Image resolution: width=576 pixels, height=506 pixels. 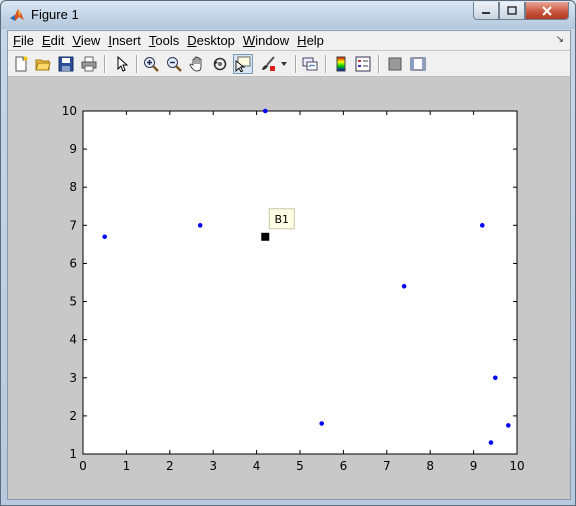 I want to click on zoom-in-icon, so click(x=151, y=64).